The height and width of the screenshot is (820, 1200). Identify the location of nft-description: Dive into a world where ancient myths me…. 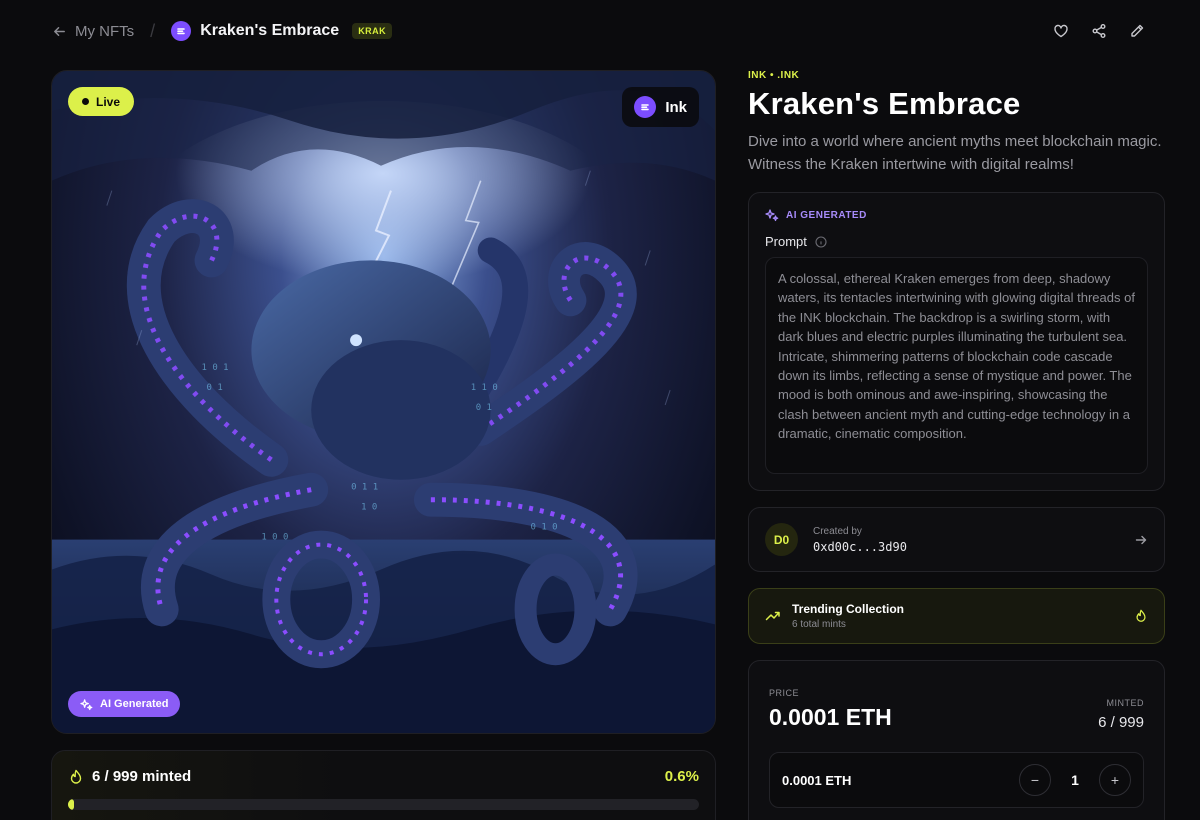
(955, 153).